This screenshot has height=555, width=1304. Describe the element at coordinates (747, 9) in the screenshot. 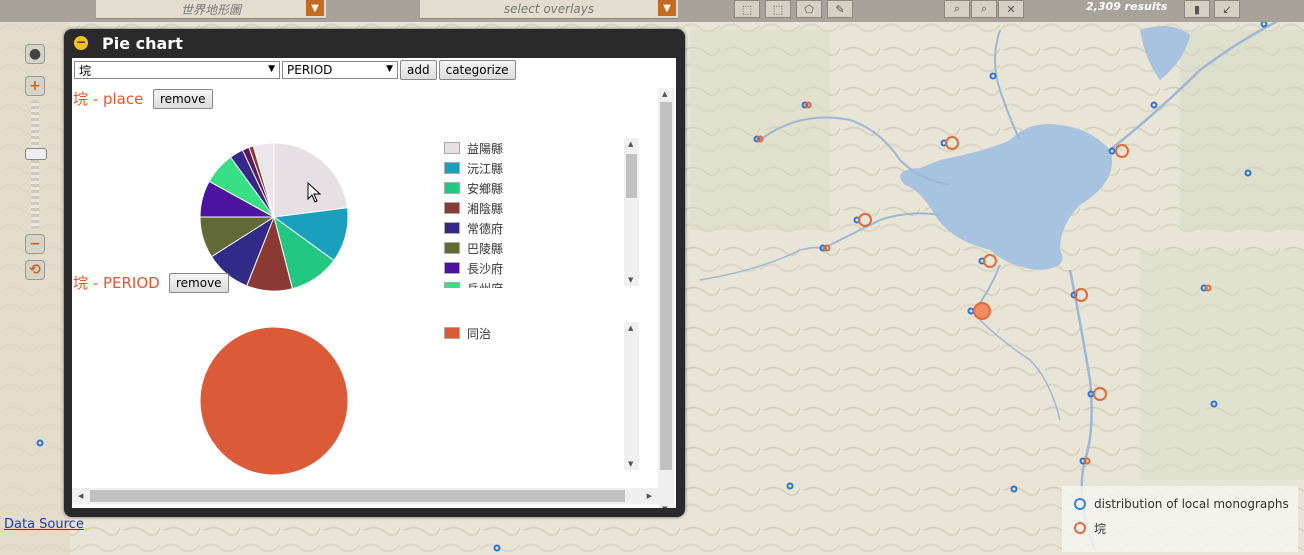

I see `select-box-icon: ⬚` at that location.